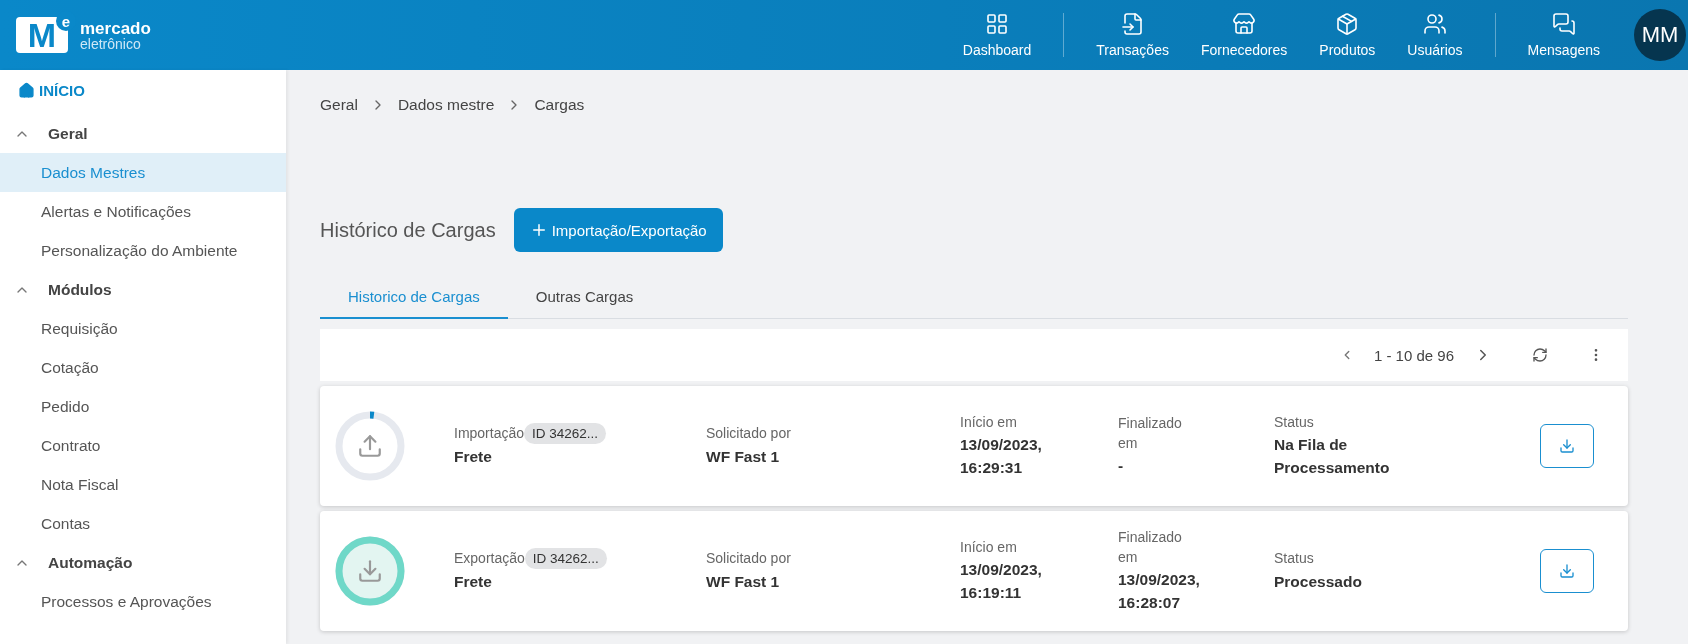 The height and width of the screenshot is (644, 1688). I want to click on nav-link: Usuários, so click(1435, 35).